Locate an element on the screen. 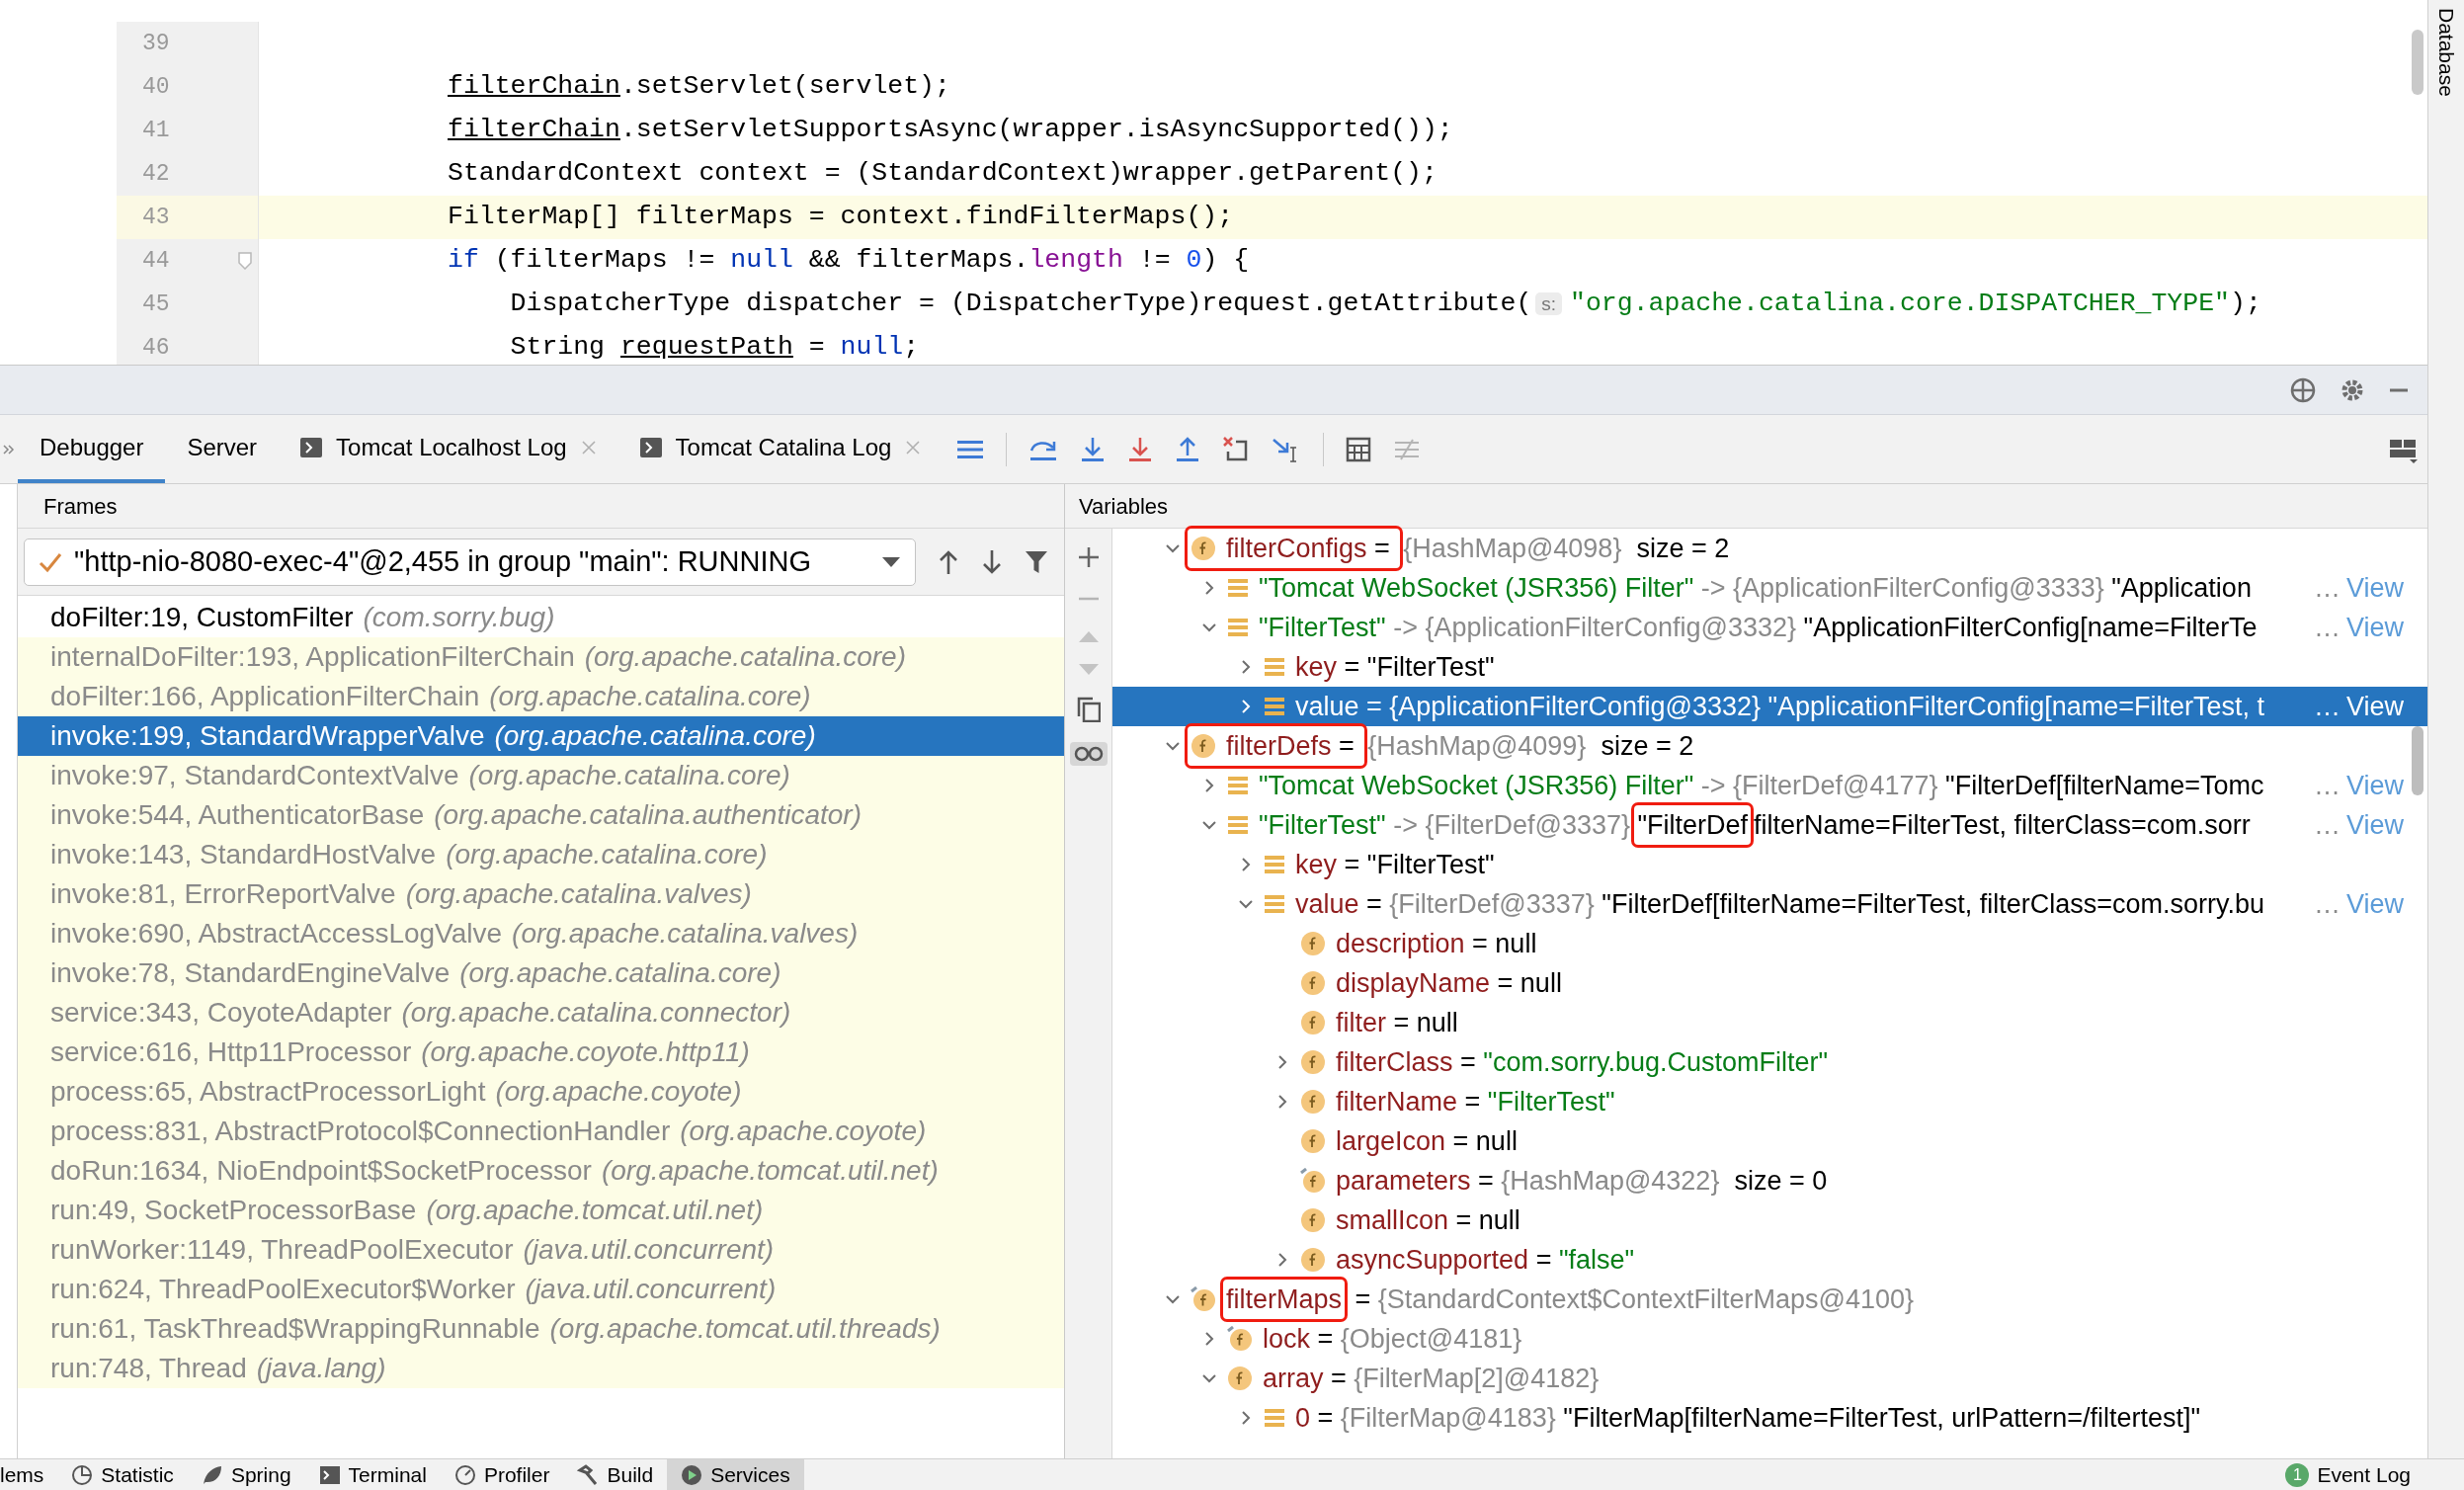 The image size is (2464, 1490). glasses-icon is located at coordinates (1088, 754).